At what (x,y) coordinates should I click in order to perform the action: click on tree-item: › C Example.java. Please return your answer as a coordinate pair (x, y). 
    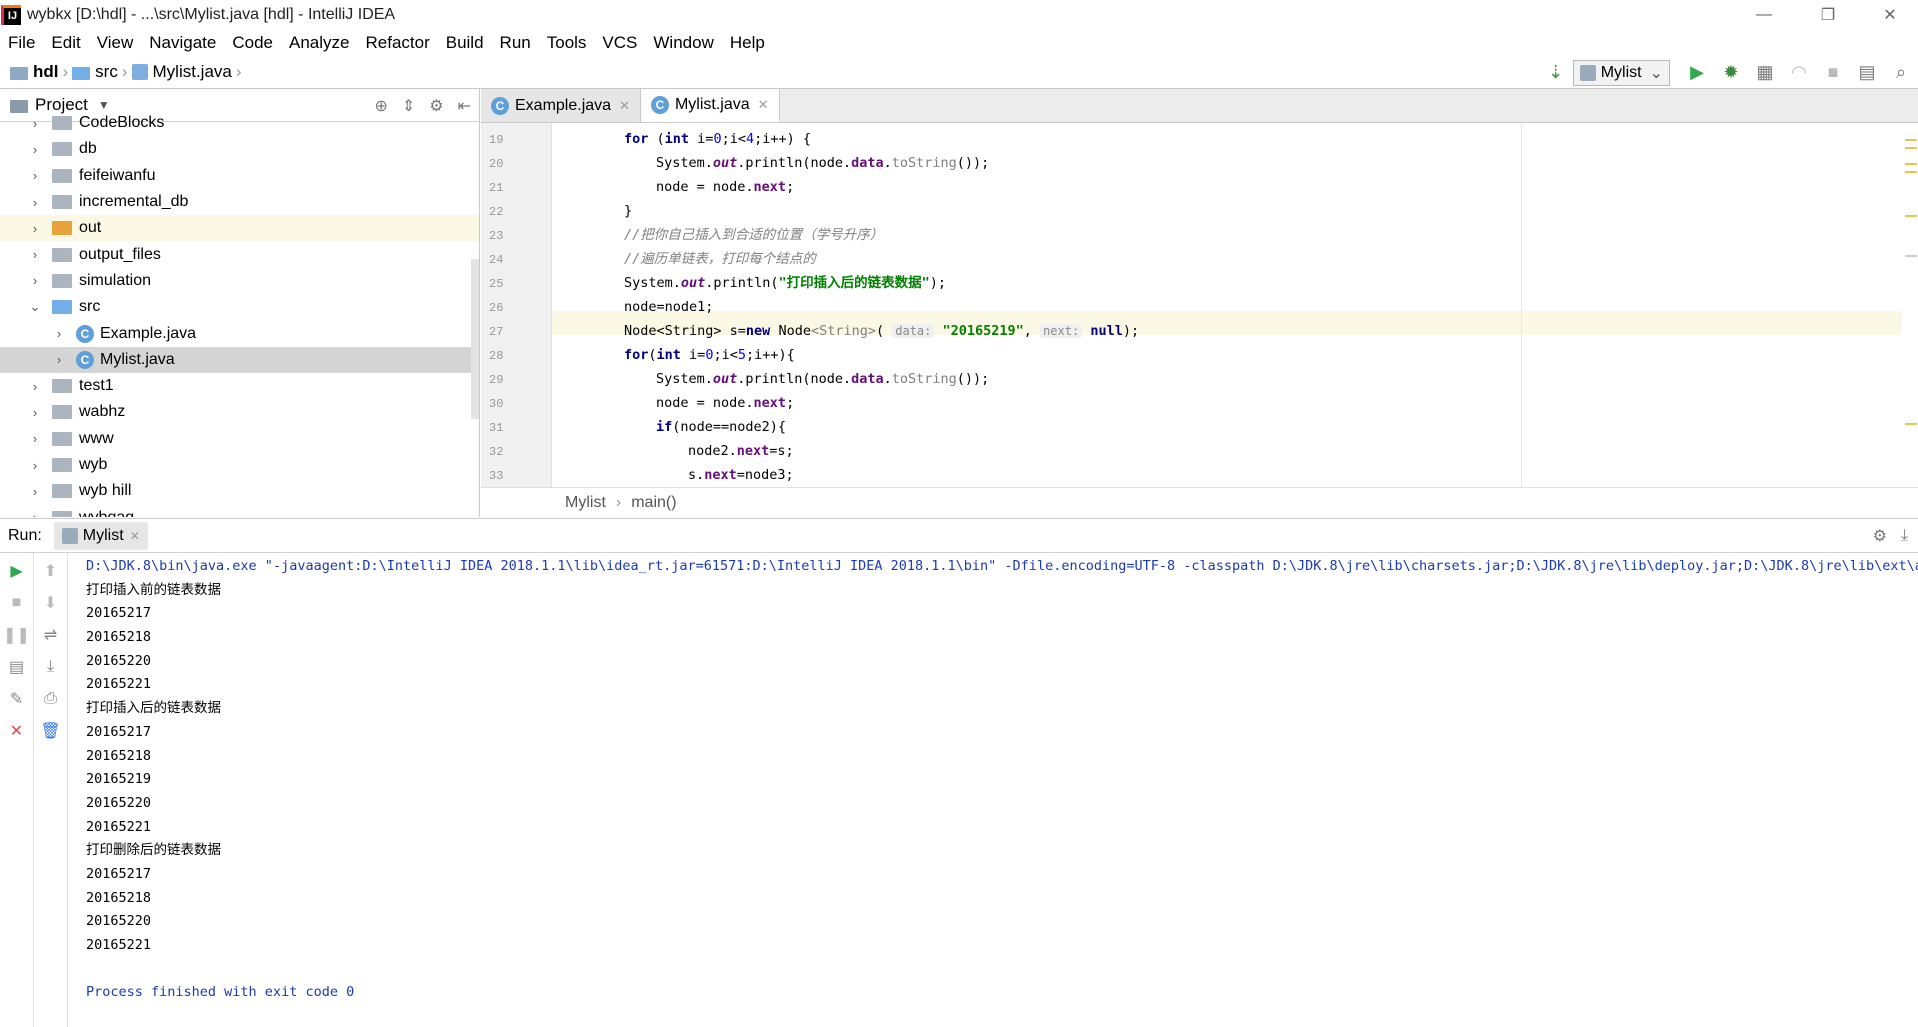
    Looking at the image, I should click on (239, 333).